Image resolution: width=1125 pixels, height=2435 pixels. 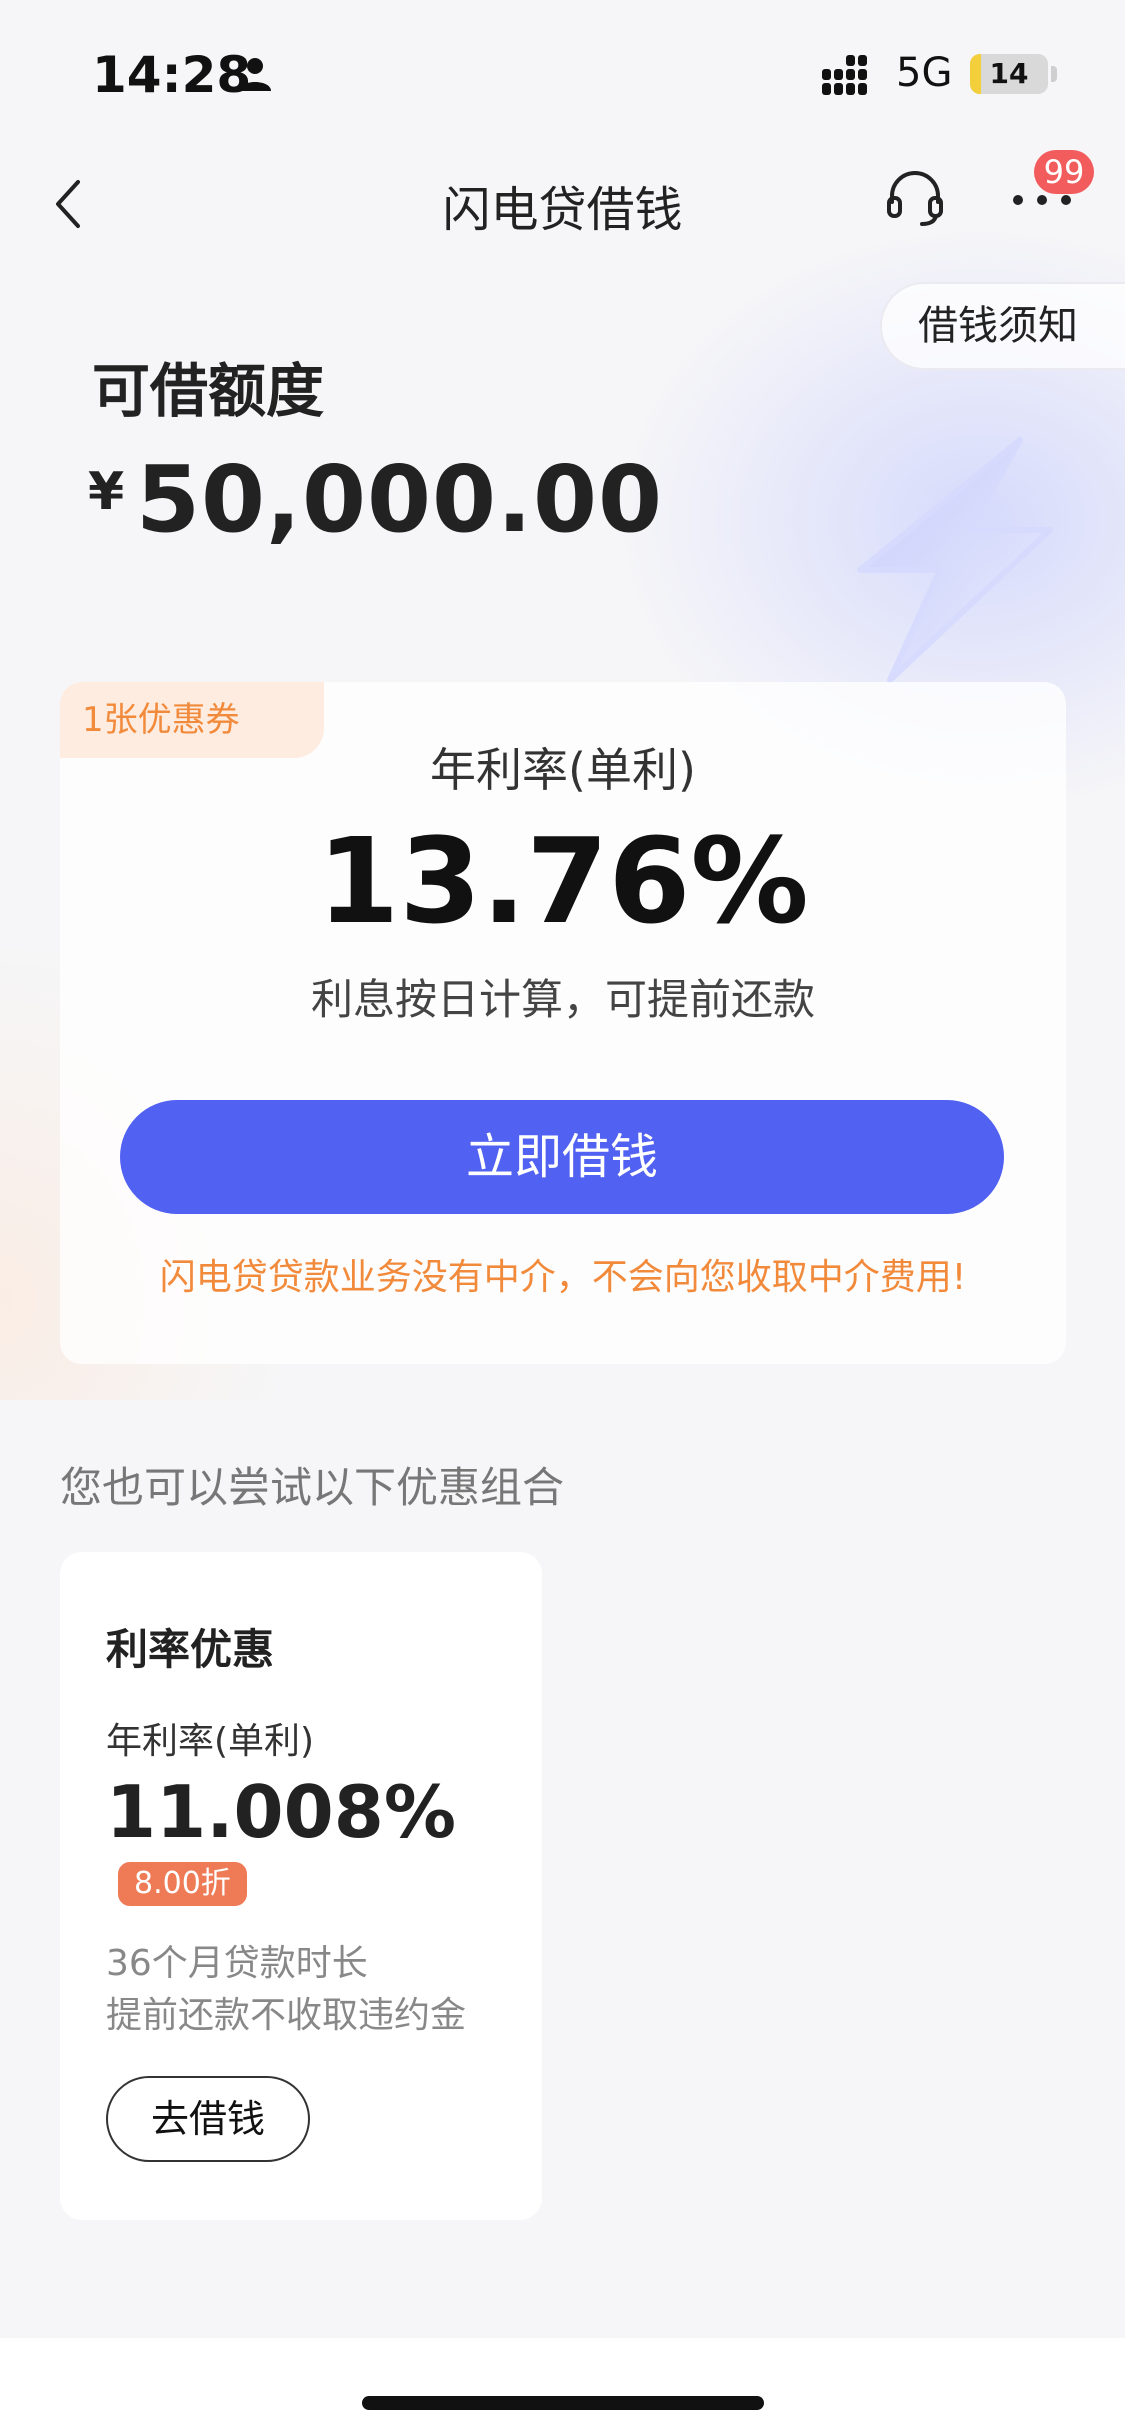 What do you see at coordinates (955, 560) in the screenshot?
I see `bolt-icon` at bounding box center [955, 560].